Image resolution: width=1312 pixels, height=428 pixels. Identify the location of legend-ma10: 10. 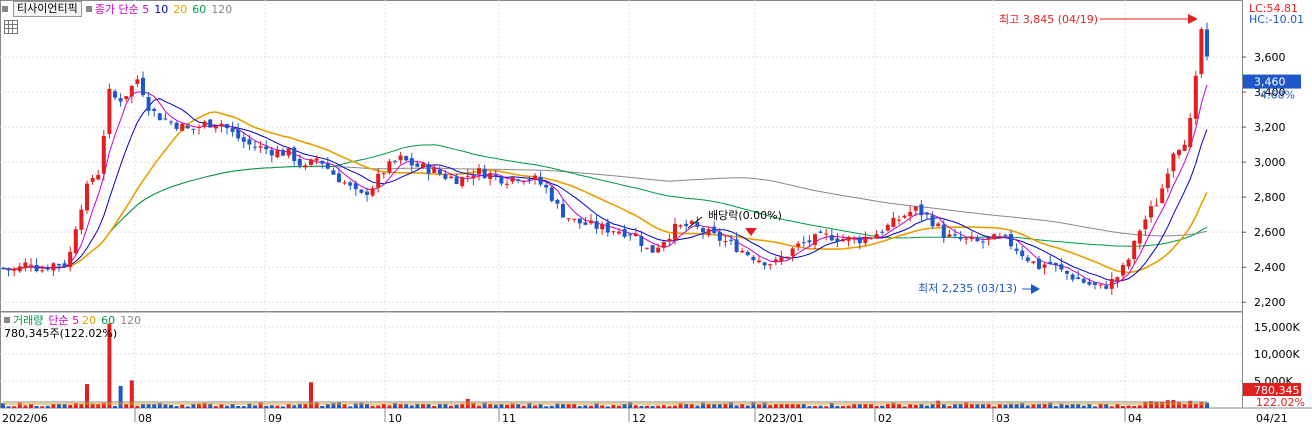
(161, 9).